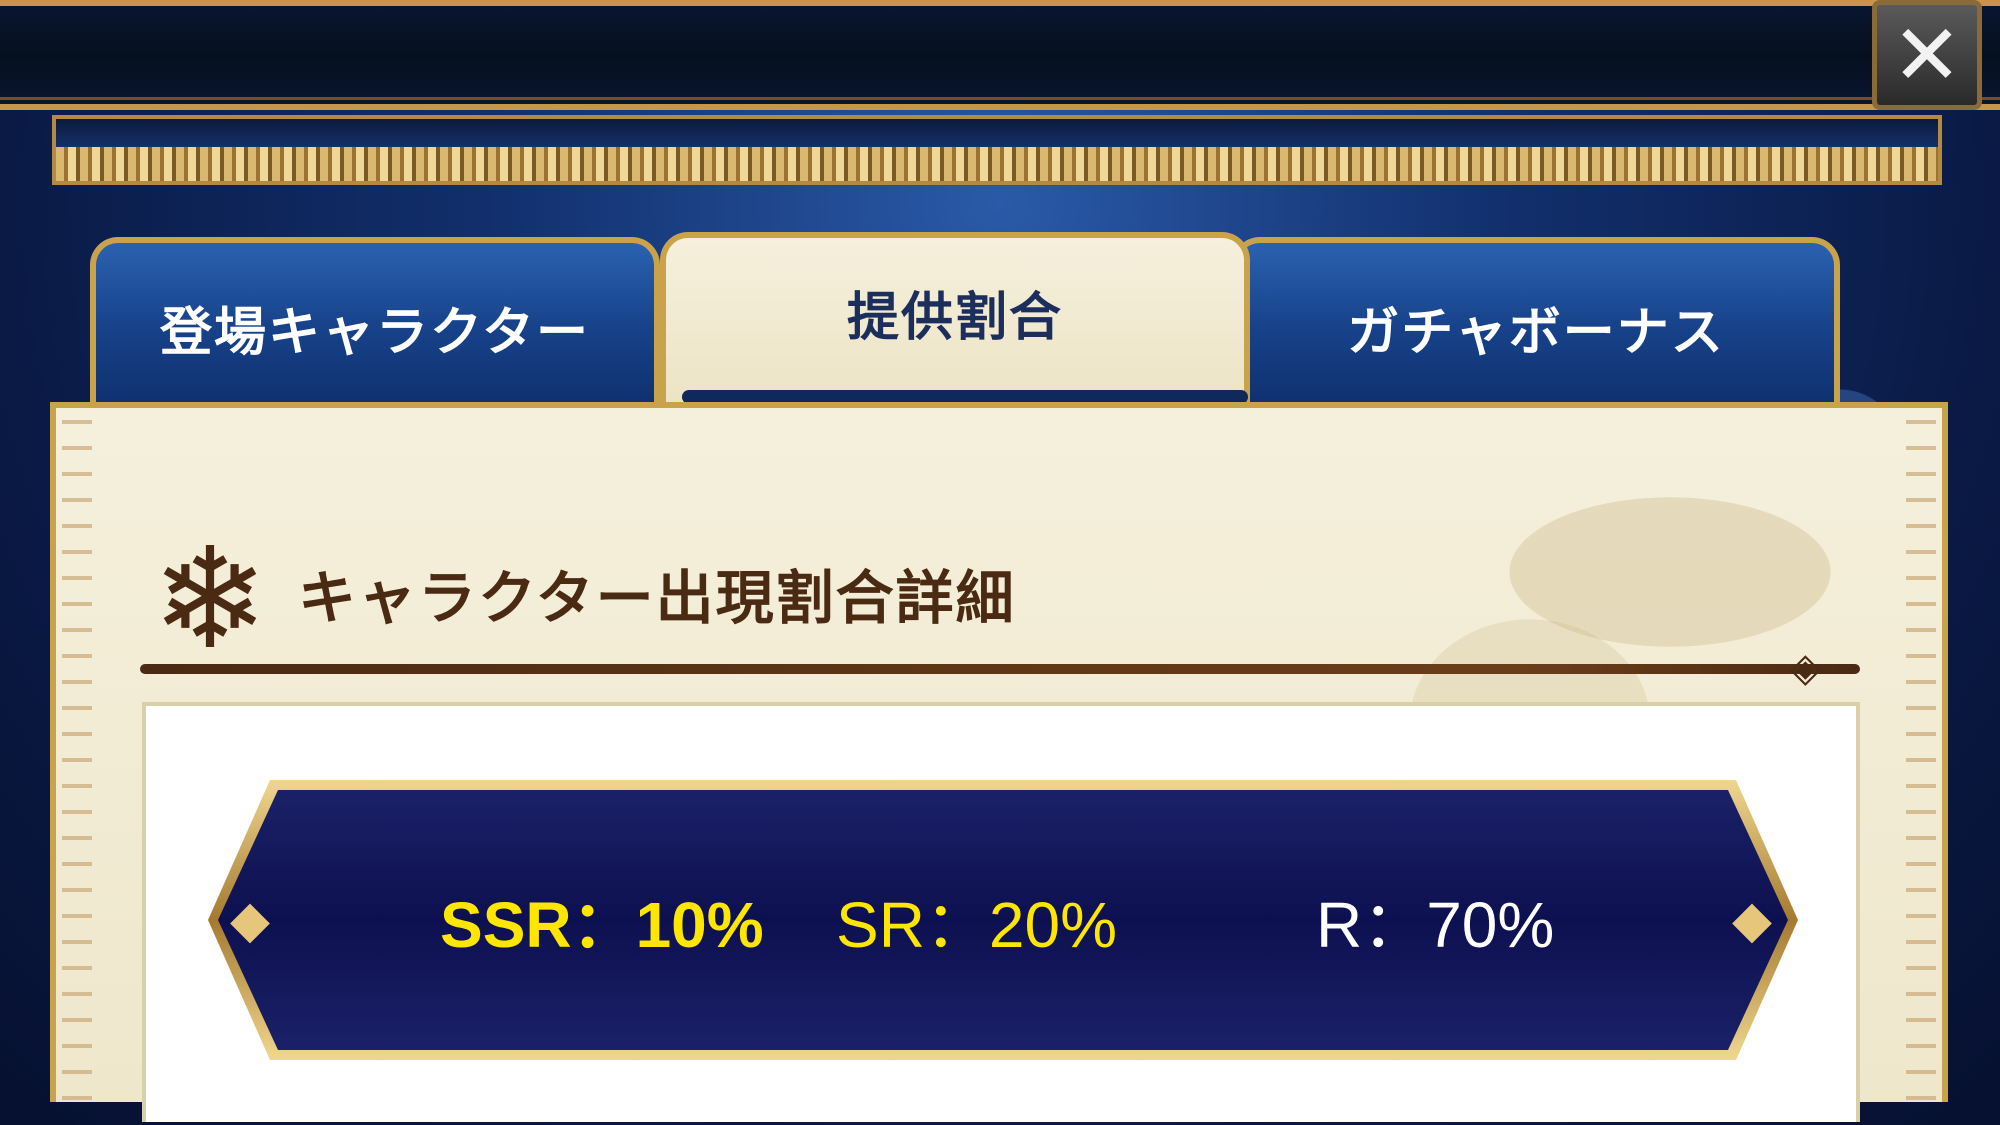  What do you see at coordinates (602, 925) in the screenshot?
I see `rate-ssr: SSR：10%` at bounding box center [602, 925].